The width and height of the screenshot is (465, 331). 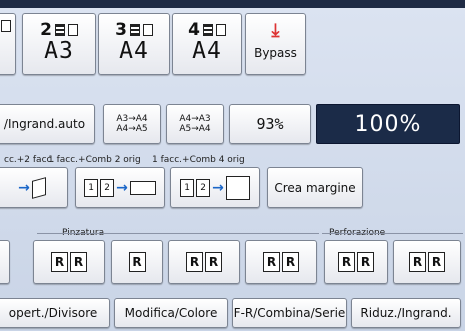 I want to click on paper-tray-4-button: 4 A4, so click(x=207, y=44).